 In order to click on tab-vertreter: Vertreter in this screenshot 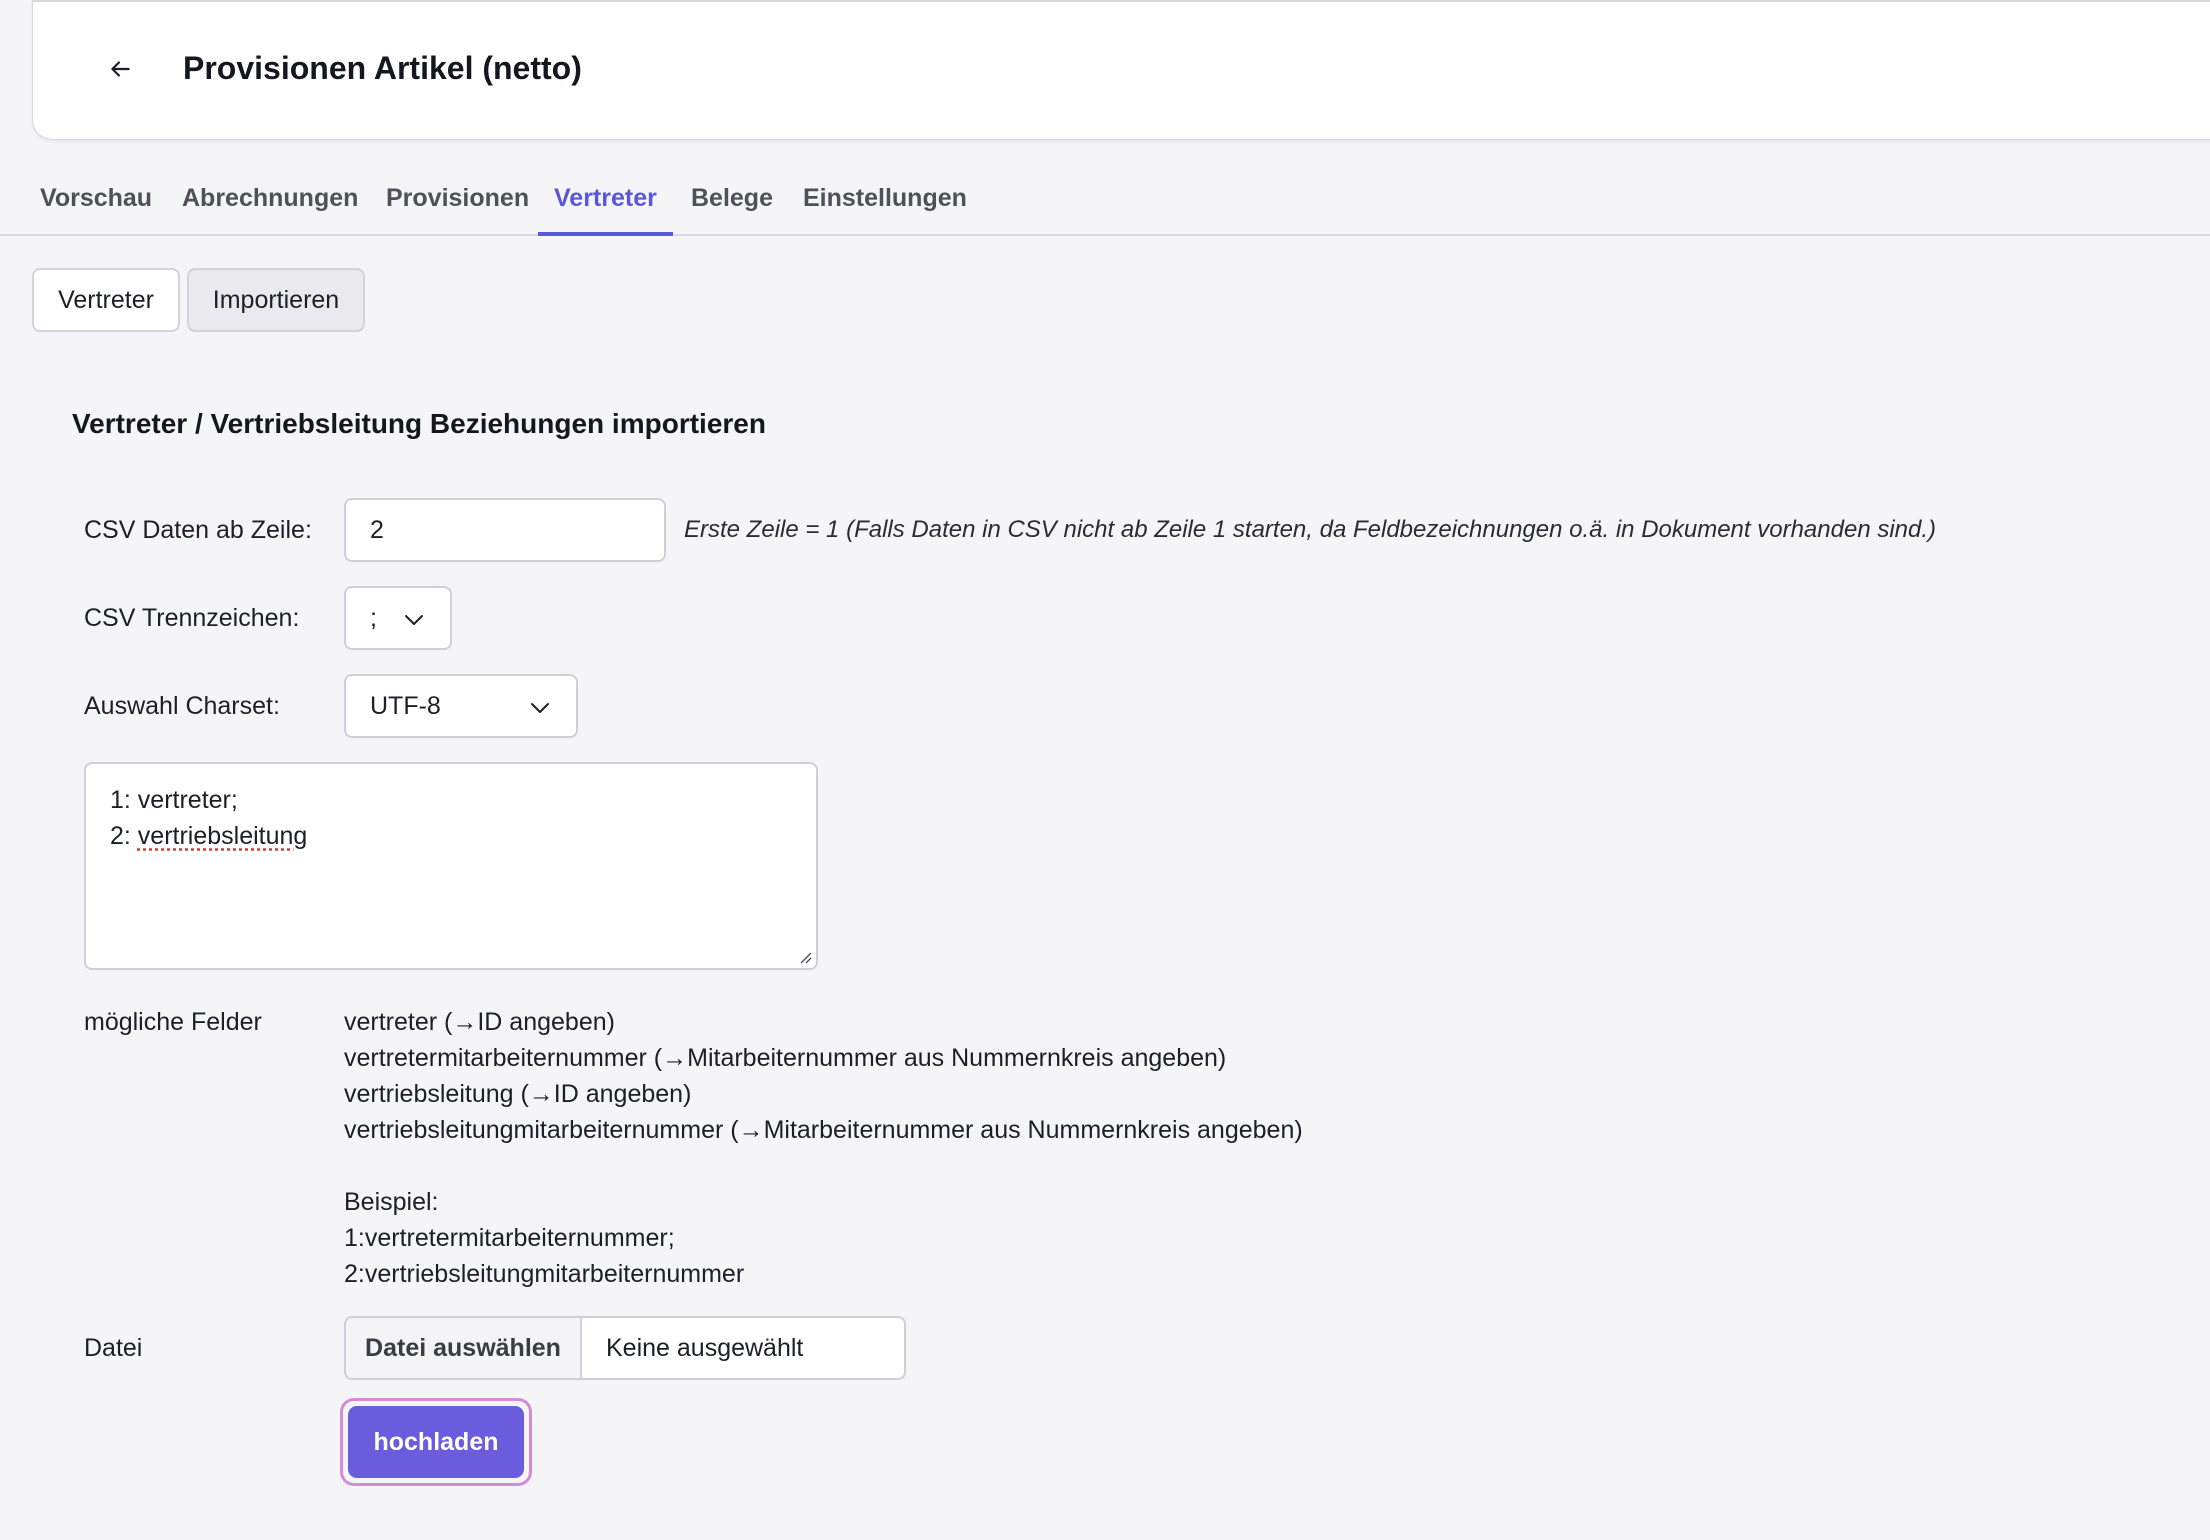, I will do `click(605, 201)`.